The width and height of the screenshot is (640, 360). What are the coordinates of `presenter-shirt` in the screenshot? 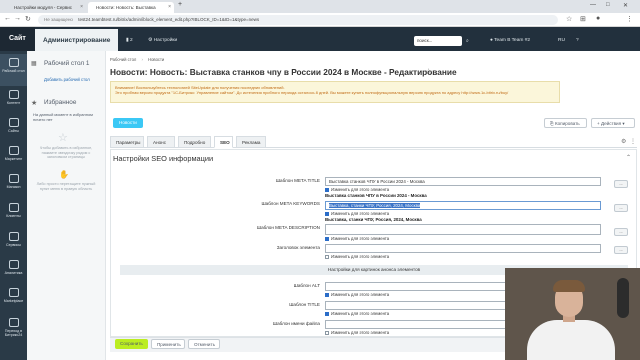 It's located at (571, 340).